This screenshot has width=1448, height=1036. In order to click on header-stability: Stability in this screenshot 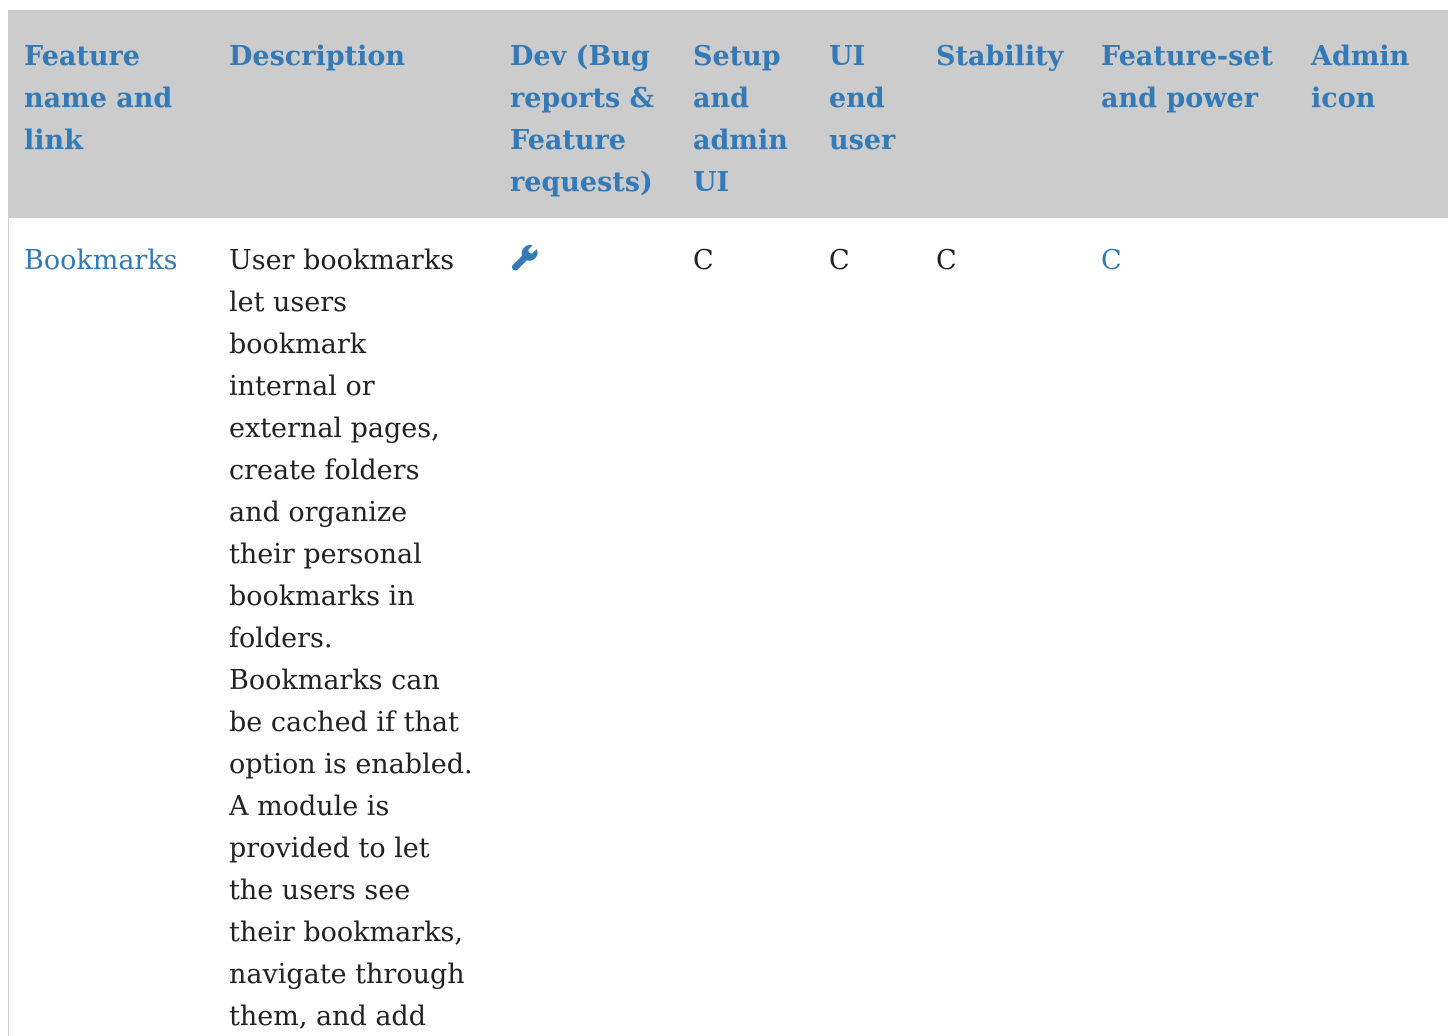, I will do `click(1002, 114)`.